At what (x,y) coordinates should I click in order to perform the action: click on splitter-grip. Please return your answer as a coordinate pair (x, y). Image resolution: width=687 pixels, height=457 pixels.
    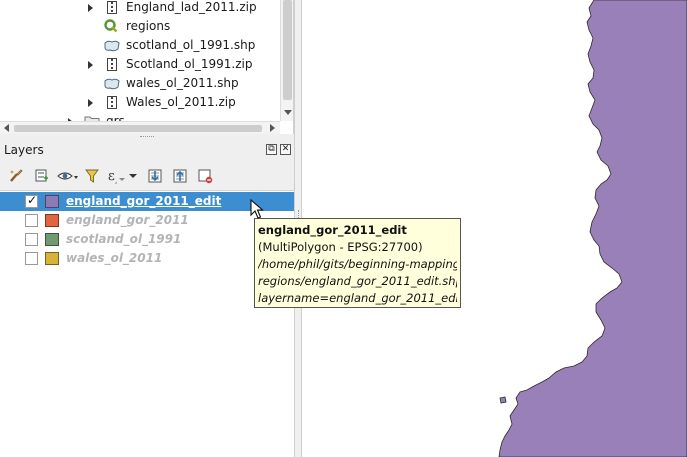
    Looking at the image, I should click on (147, 137).